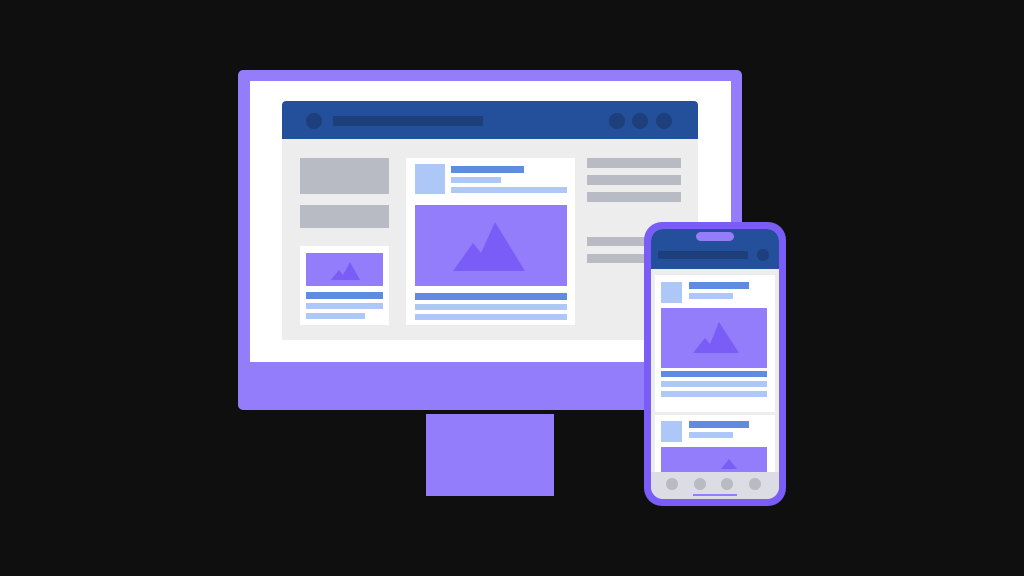 This screenshot has height=576, width=1024. I want to click on phone-card-2-subtitle-line, so click(711, 435).